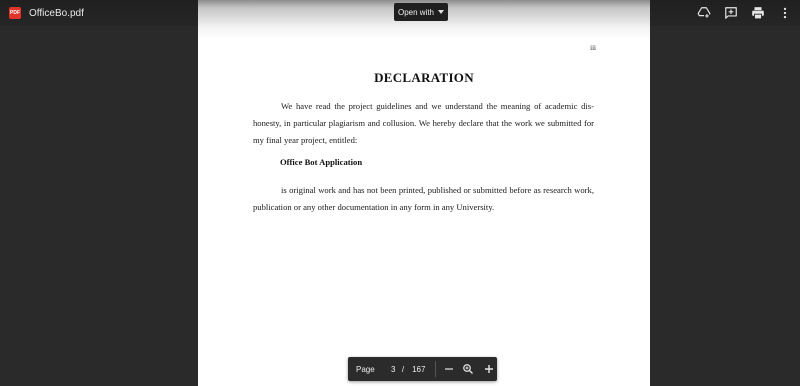  What do you see at coordinates (419, 369) in the screenshot?
I see `total-pages: 167` at bounding box center [419, 369].